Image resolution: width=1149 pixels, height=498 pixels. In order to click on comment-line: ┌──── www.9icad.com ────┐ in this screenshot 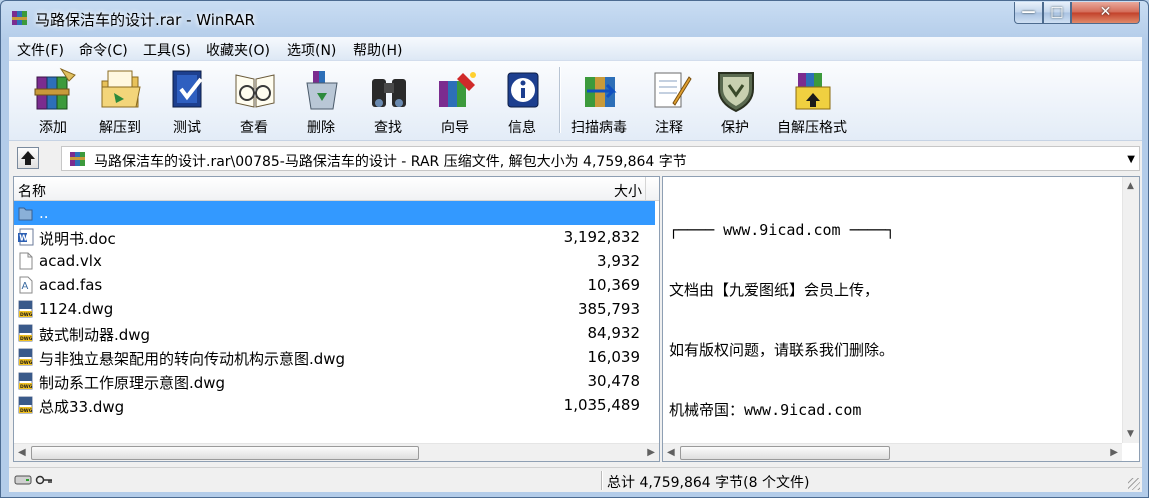, I will do `click(782, 230)`.